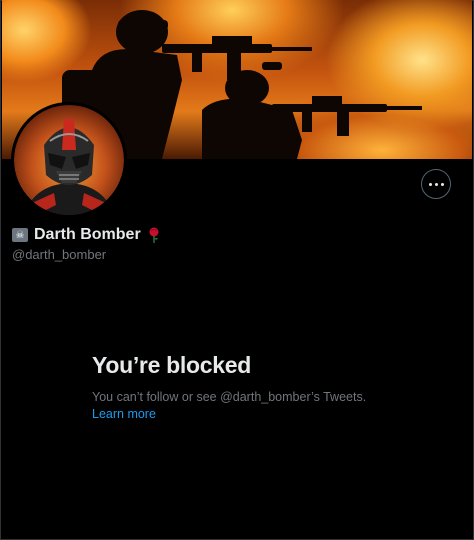  I want to click on profile-avatar, so click(69, 160).